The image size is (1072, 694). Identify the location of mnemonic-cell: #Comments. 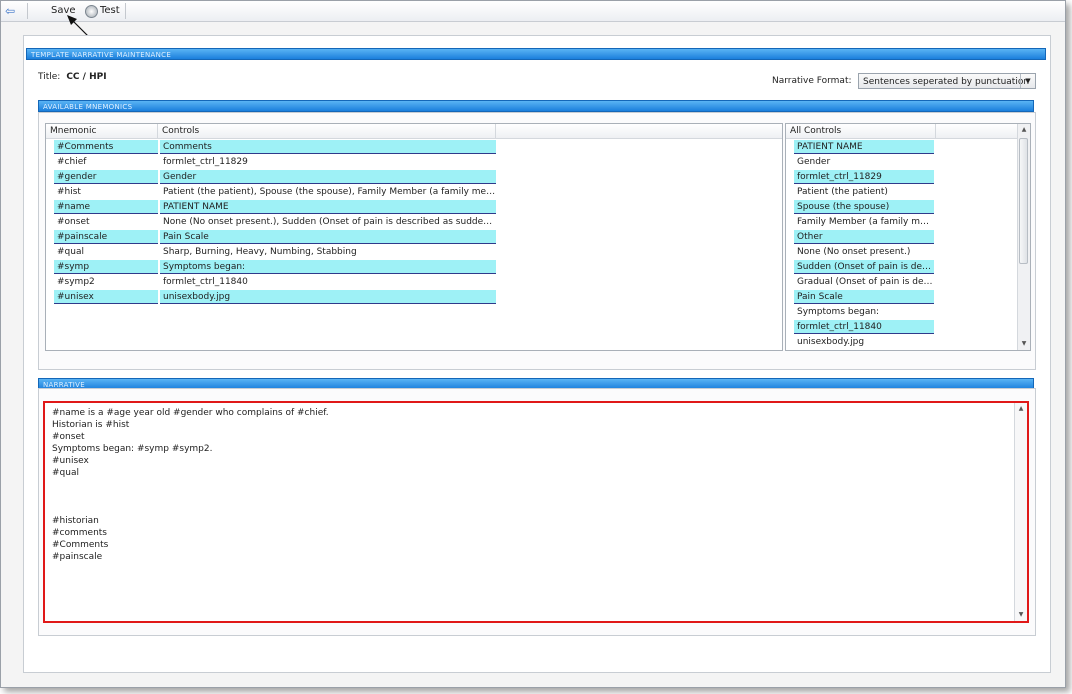
(106, 147).